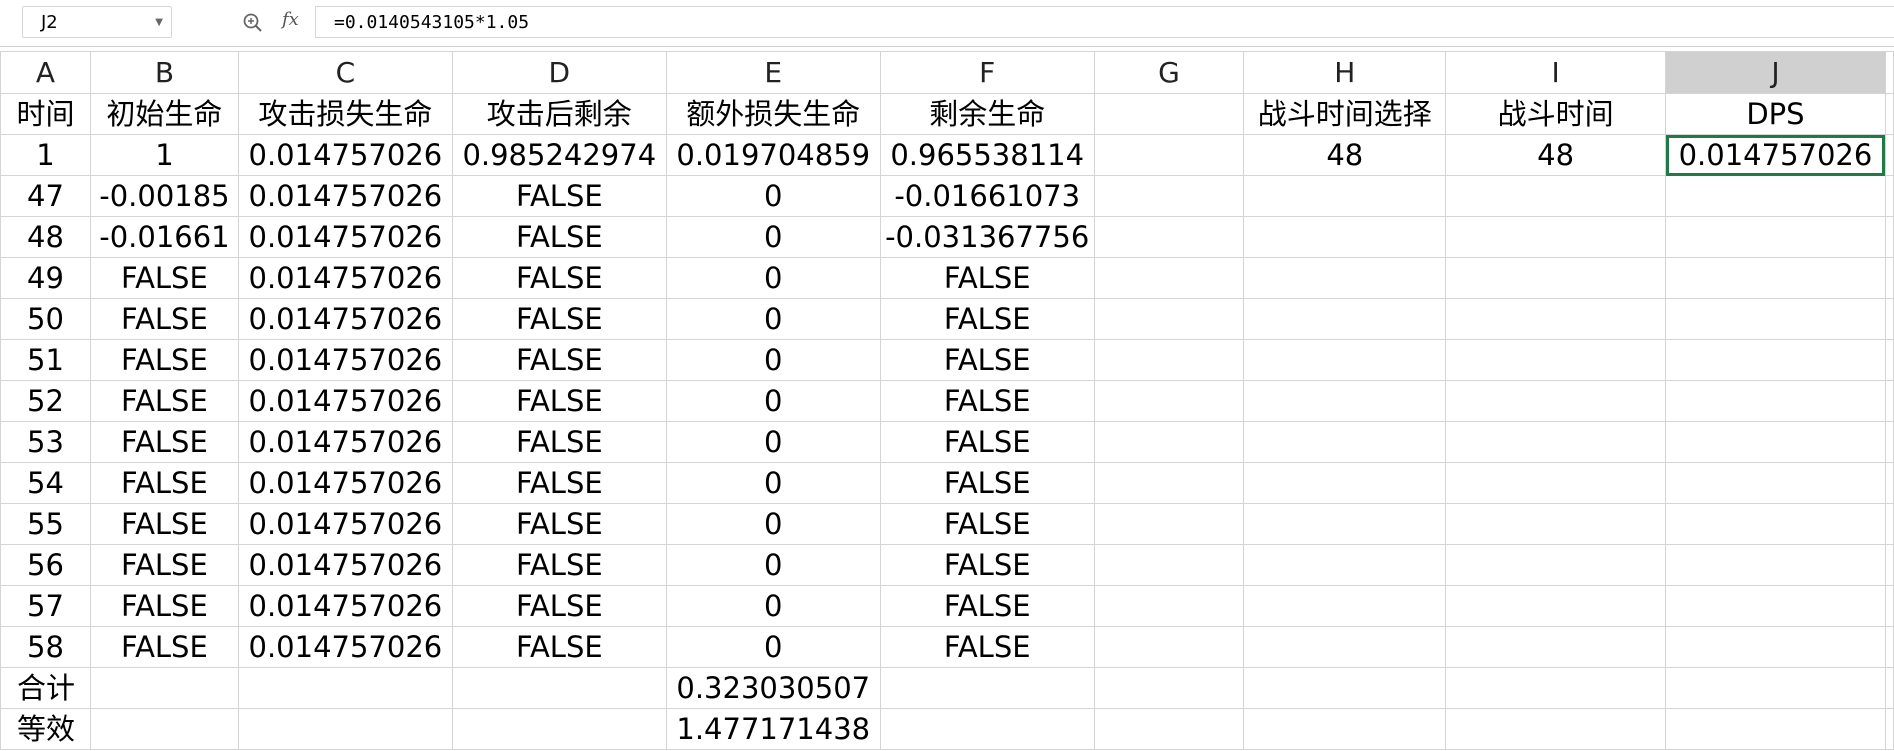 Image resolution: width=1894 pixels, height=751 pixels. I want to click on cell-g10, so click(1169, 483).